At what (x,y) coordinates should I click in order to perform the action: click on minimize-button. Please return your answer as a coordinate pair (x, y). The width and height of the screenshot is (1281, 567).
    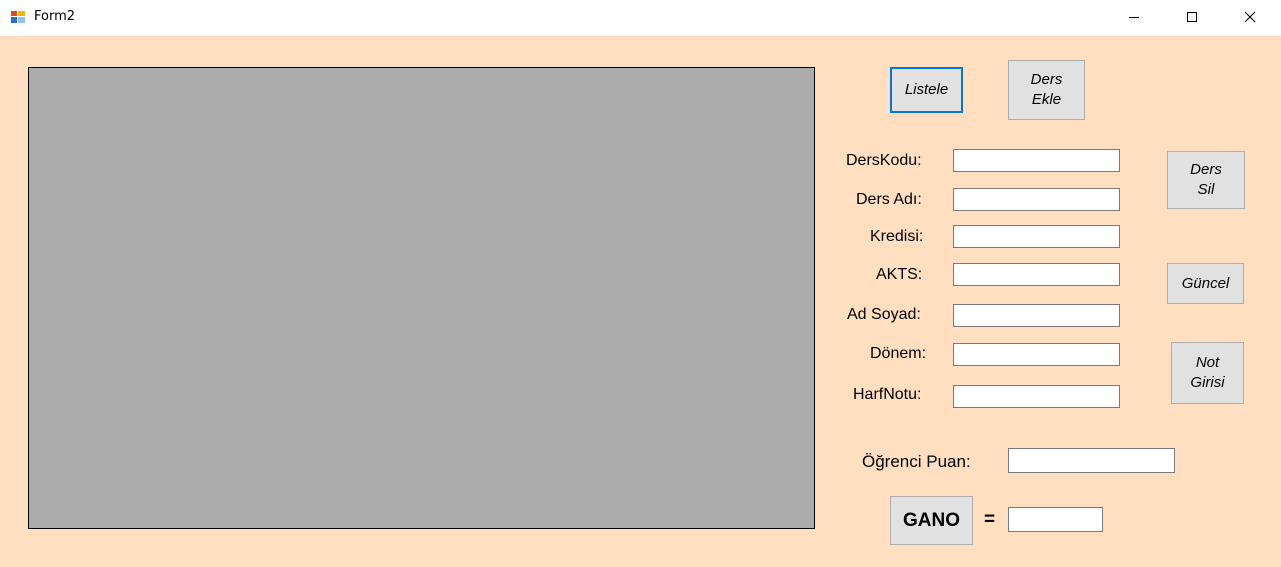
    Looking at the image, I should click on (1134, 17).